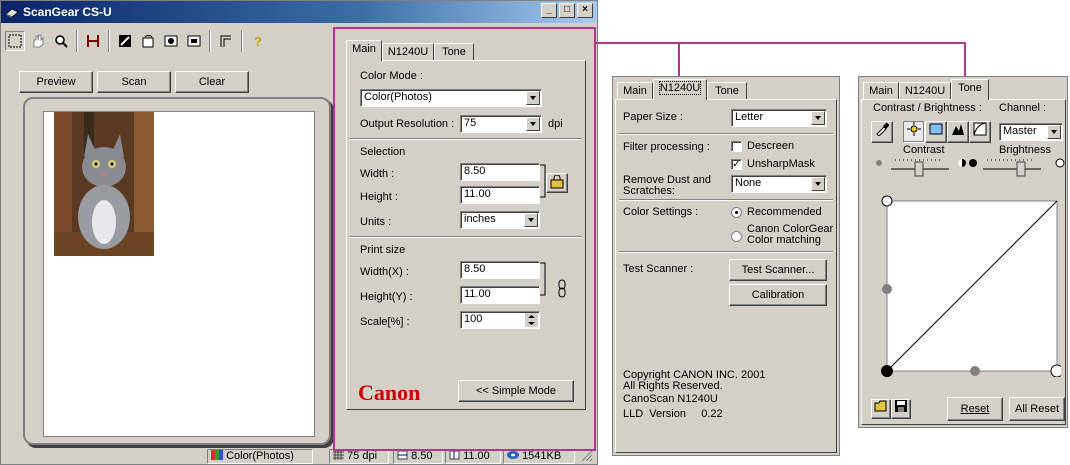  I want to click on recommended-radio, so click(736, 212).